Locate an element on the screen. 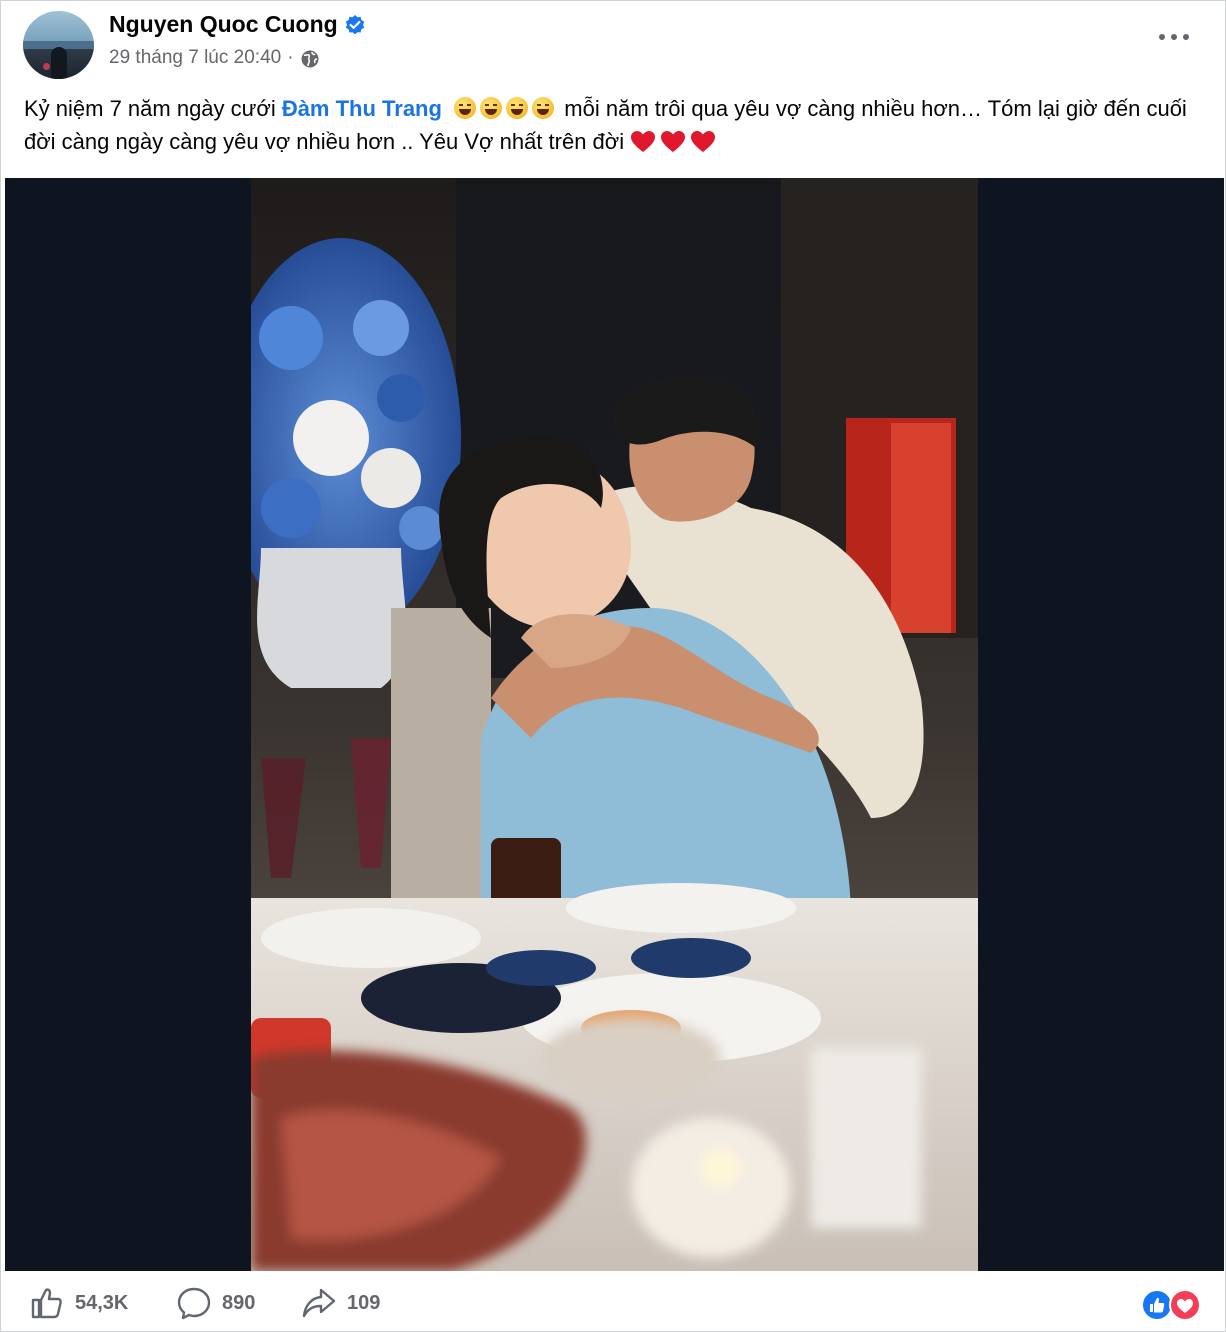 This screenshot has width=1226, height=1332. author-name: Nguyen Quoc Cuong is located at coordinates (223, 24).